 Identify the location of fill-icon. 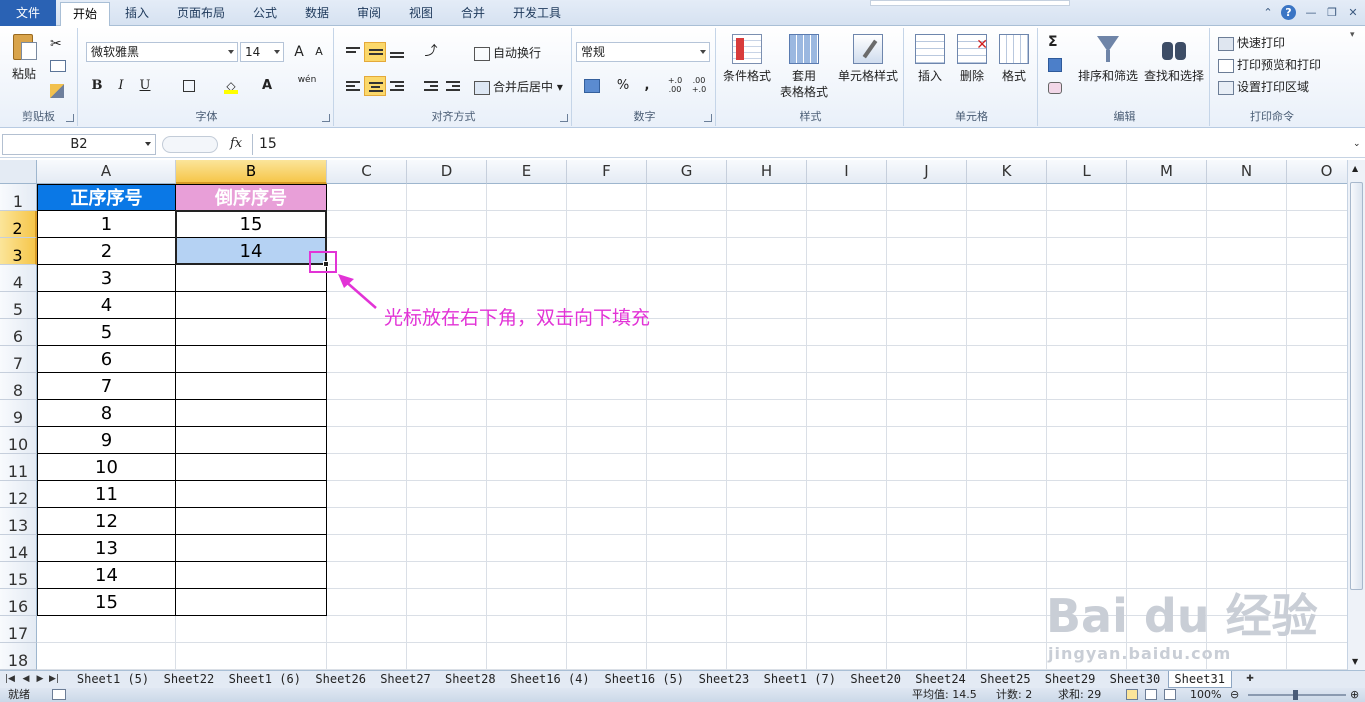
(1055, 65).